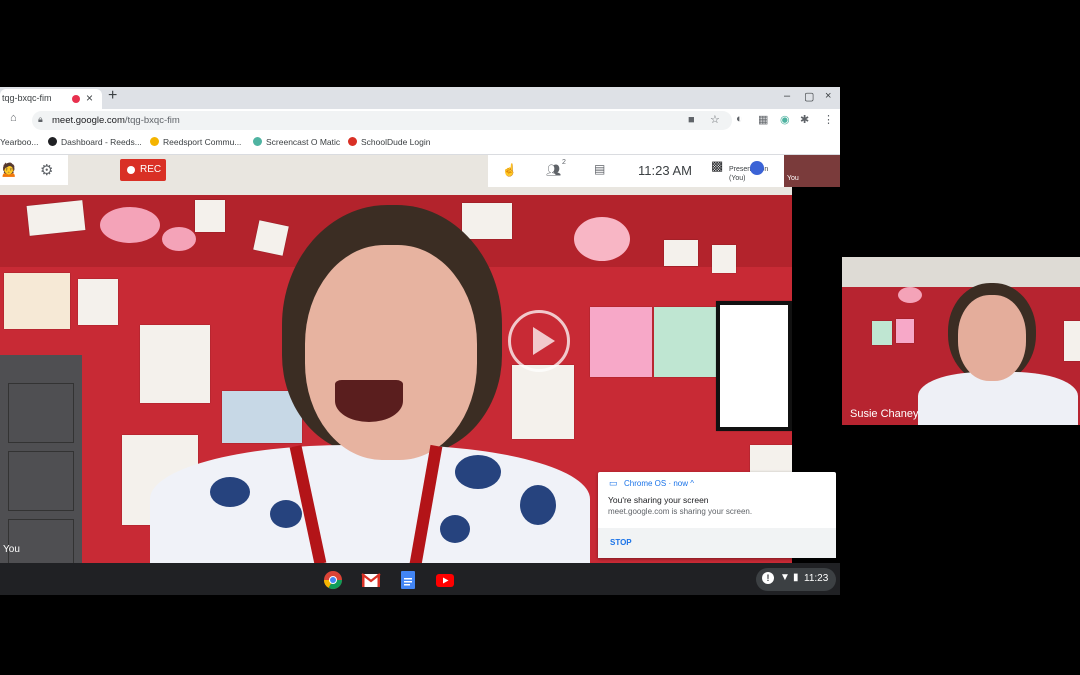 The image size is (1080, 675). Describe the element at coordinates (564, 162) in the screenshot. I see `participants-count: 2` at that location.